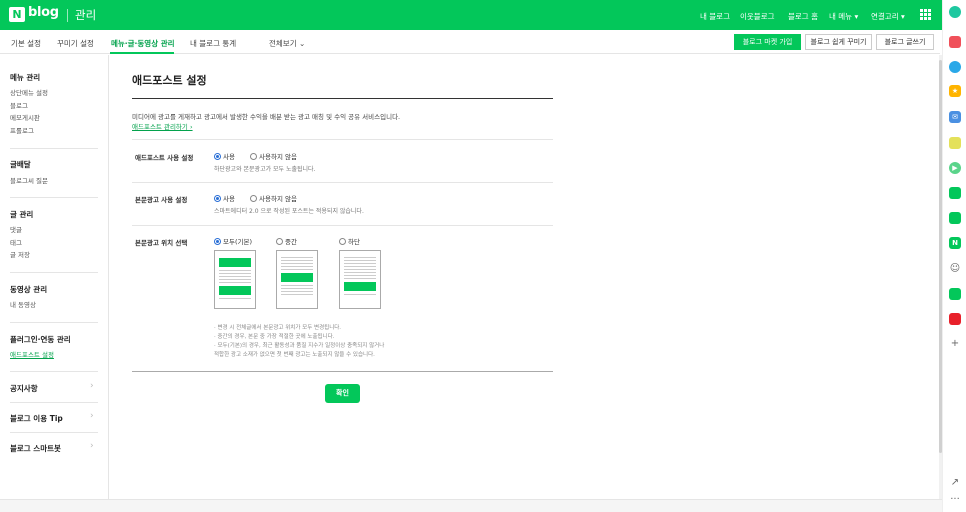 This screenshot has width=966, height=512. I want to click on tab-basic-settings: 기본 설정, so click(26, 43).